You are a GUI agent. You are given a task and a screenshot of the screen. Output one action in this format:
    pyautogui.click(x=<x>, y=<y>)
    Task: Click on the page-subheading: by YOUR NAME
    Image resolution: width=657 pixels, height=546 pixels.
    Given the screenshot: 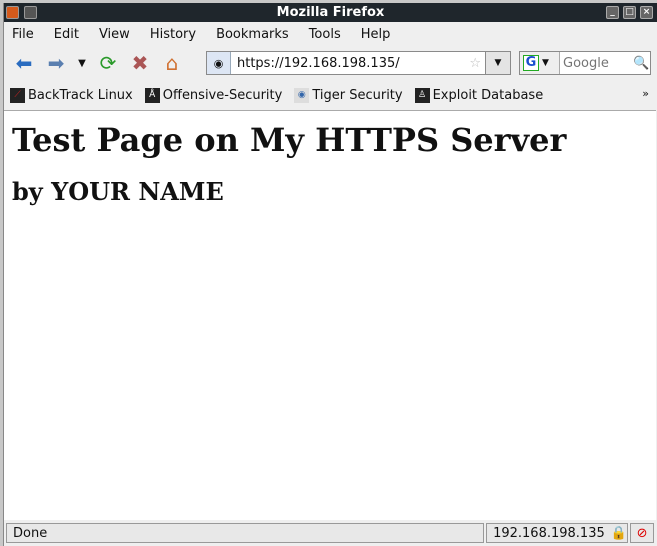 What is the action you would take?
    pyautogui.click(x=118, y=191)
    